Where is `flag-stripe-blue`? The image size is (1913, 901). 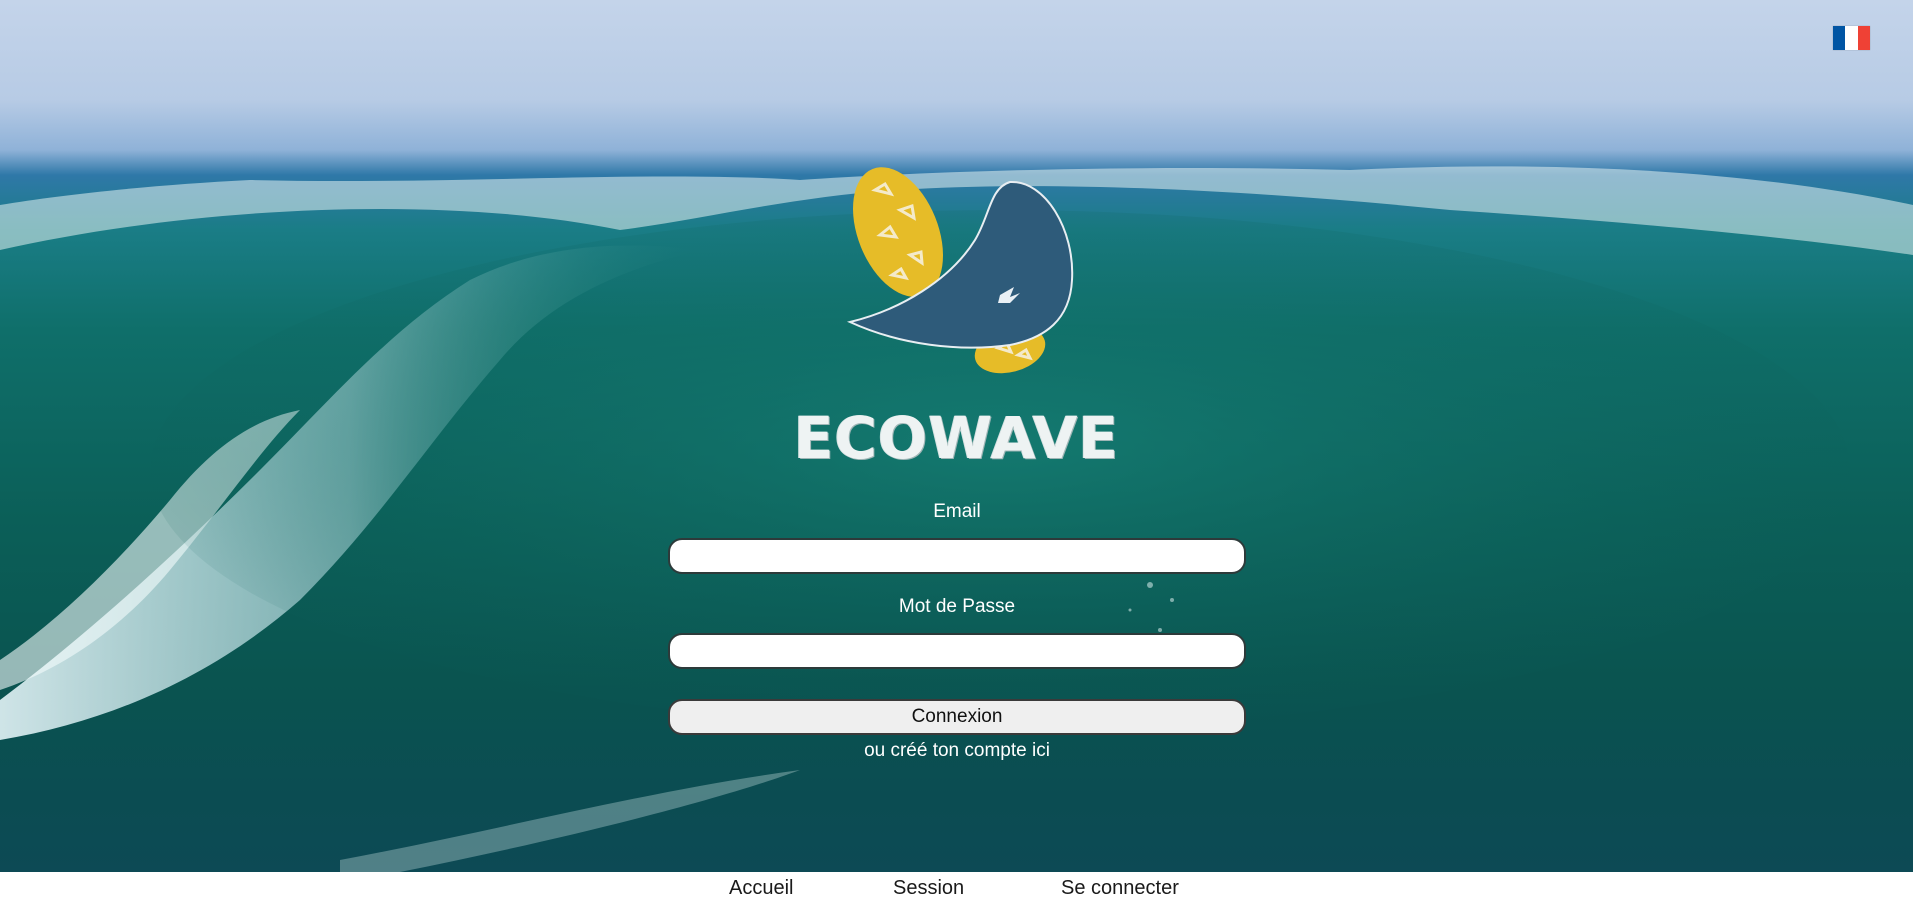 flag-stripe-blue is located at coordinates (1839, 38).